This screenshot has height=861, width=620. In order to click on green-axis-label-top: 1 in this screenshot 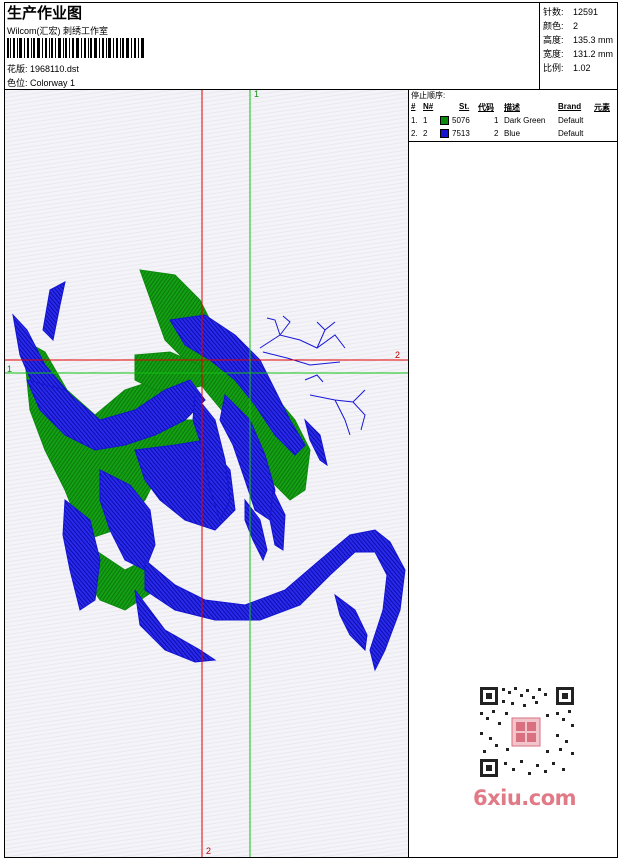, I will do `click(257, 94)`.